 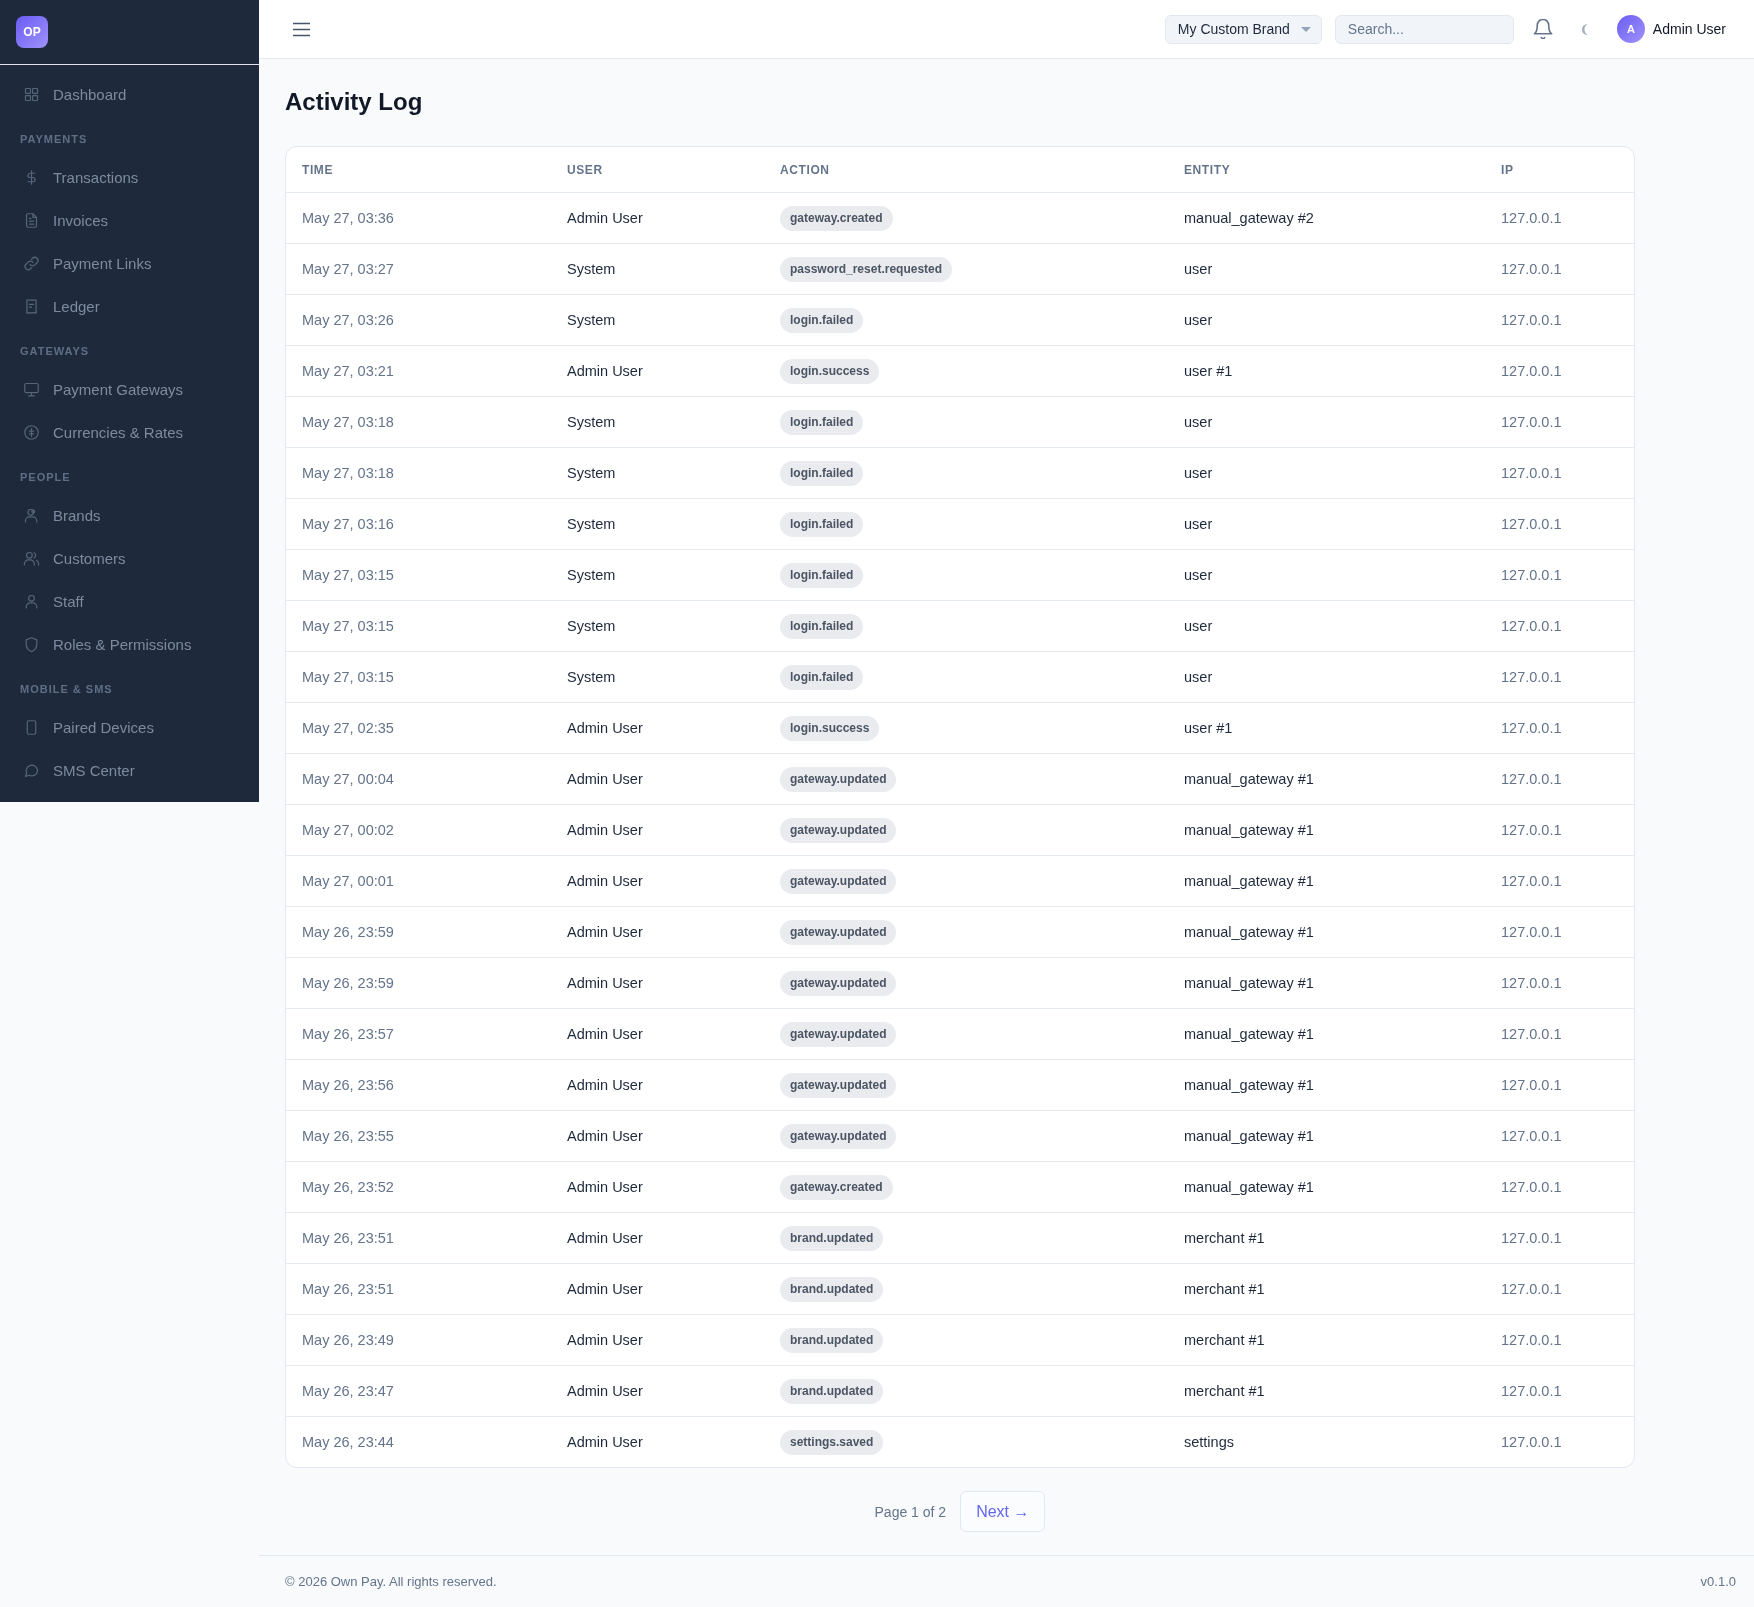 I want to click on timestamp: May 26, 23:44, so click(x=348, y=1442).